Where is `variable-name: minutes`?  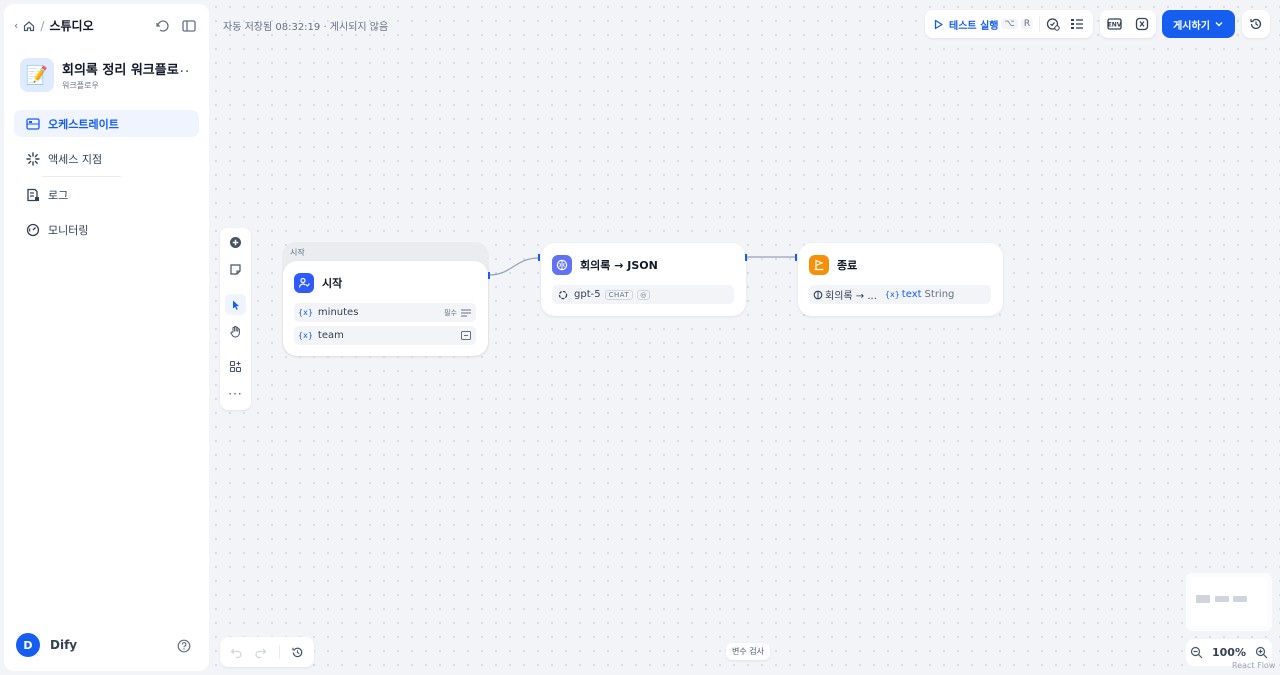
variable-name: minutes is located at coordinates (338, 312).